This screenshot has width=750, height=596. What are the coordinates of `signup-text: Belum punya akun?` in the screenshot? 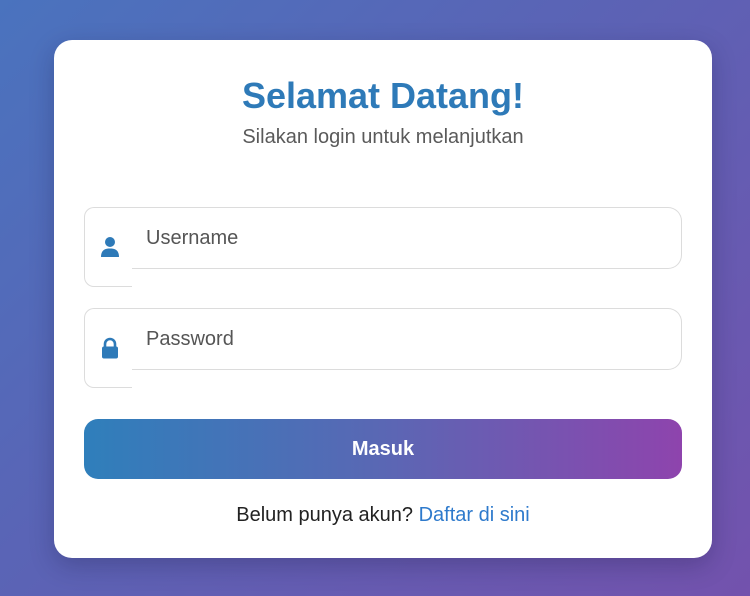 It's located at (325, 515).